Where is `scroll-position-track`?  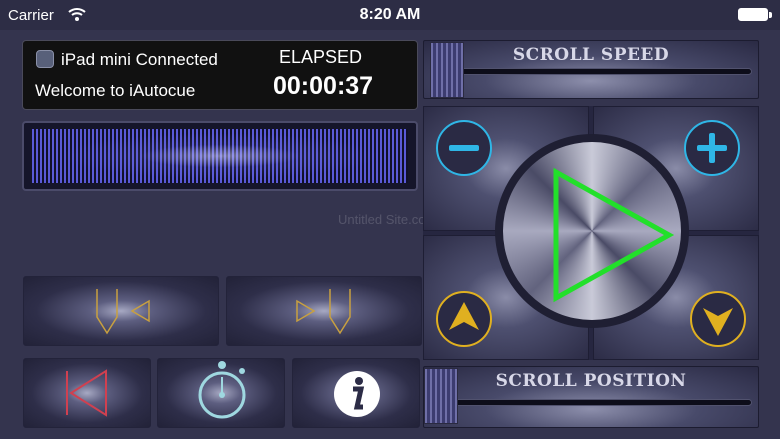
scroll-position-track is located at coordinates (591, 402).